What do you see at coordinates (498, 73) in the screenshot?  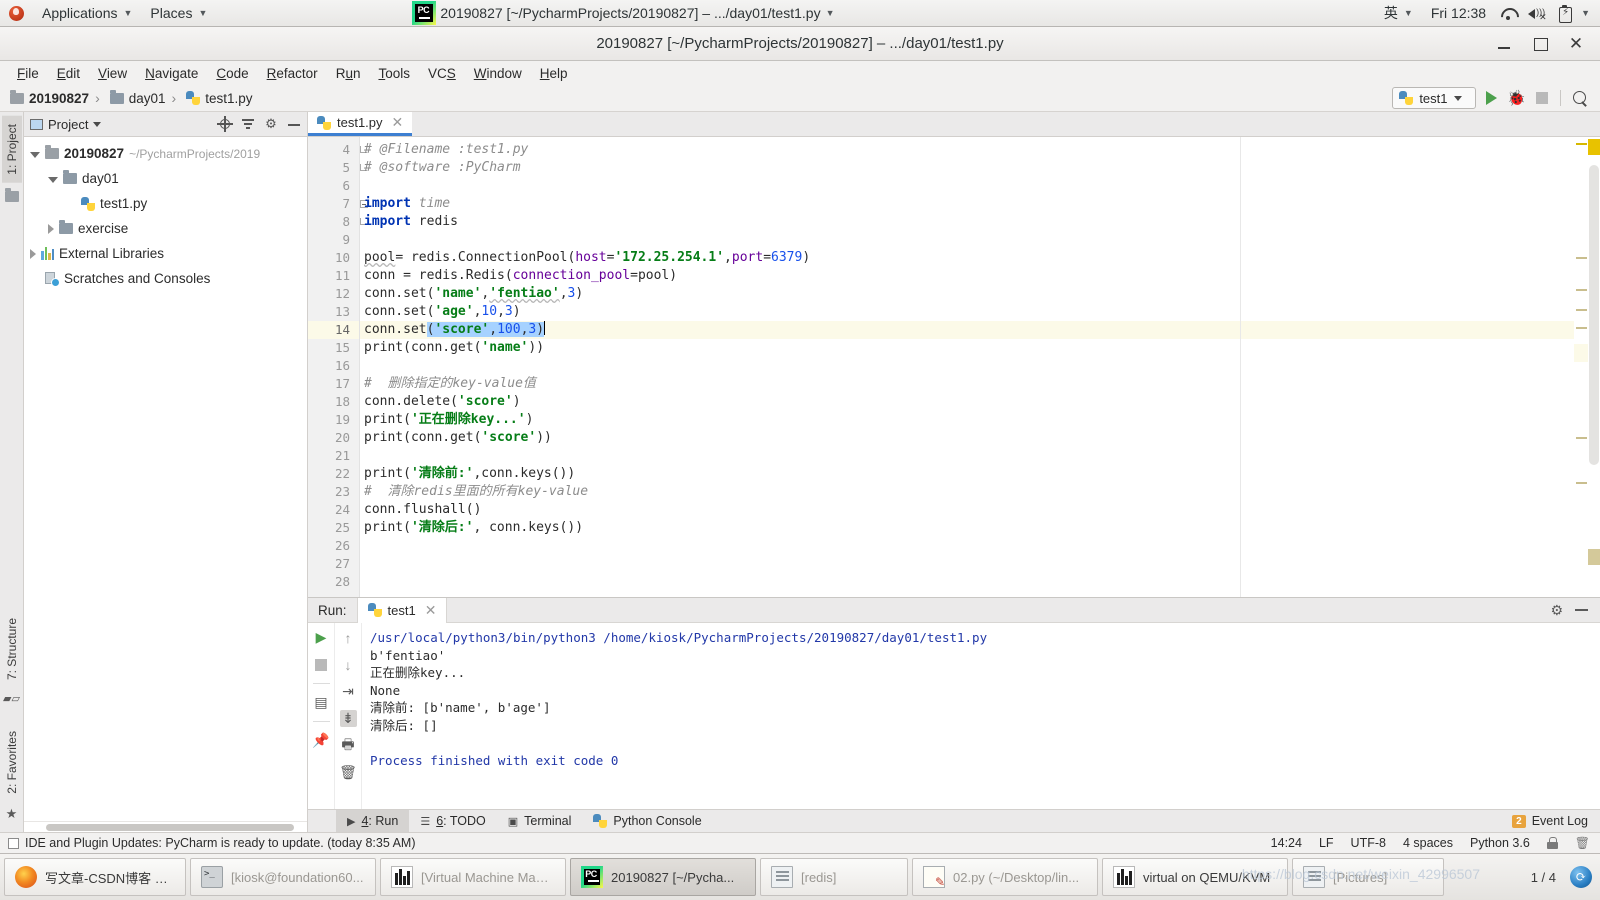 I see `menu-item-window: Window` at bounding box center [498, 73].